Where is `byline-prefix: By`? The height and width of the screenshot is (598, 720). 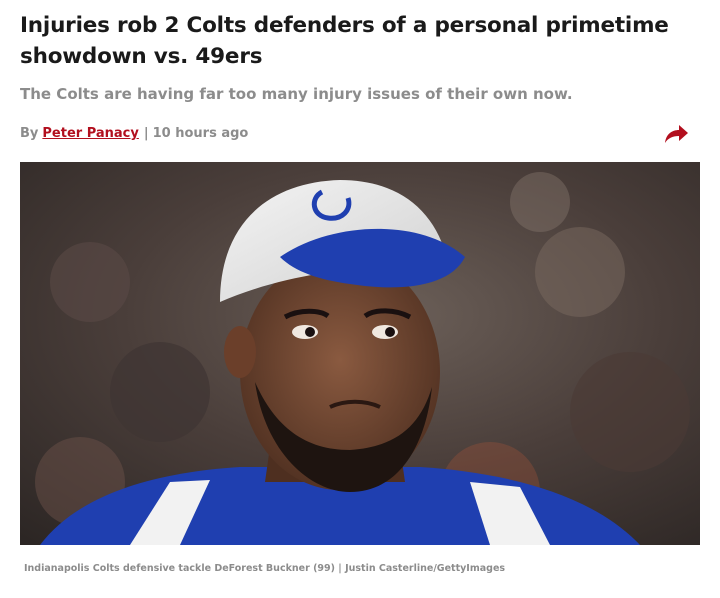 byline-prefix: By is located at coordinates (29, 133).